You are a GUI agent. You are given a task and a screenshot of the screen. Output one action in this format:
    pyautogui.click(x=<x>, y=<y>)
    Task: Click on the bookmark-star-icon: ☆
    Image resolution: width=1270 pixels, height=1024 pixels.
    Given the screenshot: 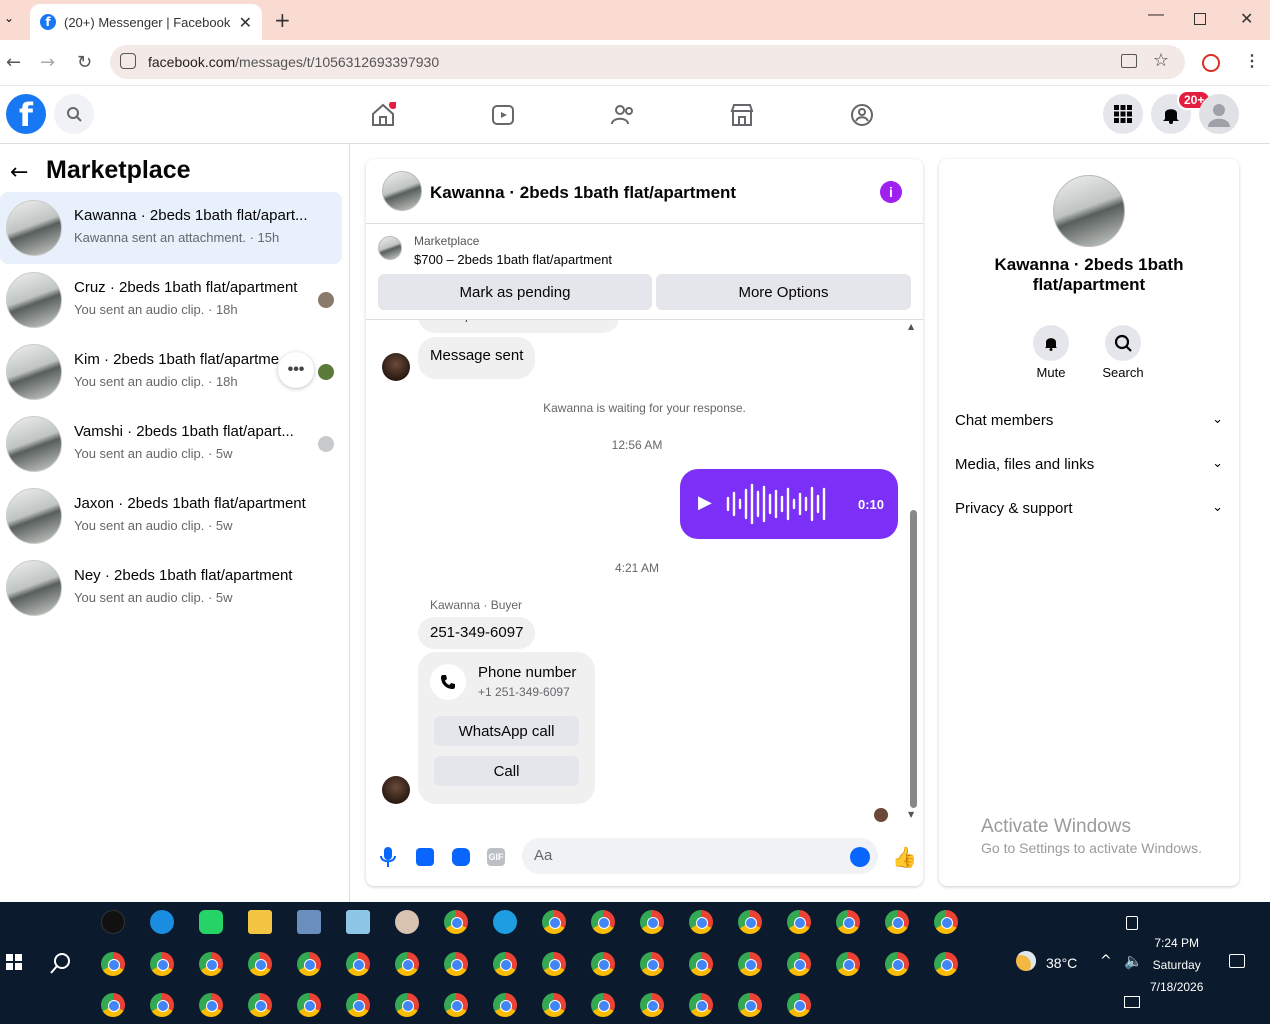 What is the action you would take?
    pyautogui.click(x=1161, y=60)
    